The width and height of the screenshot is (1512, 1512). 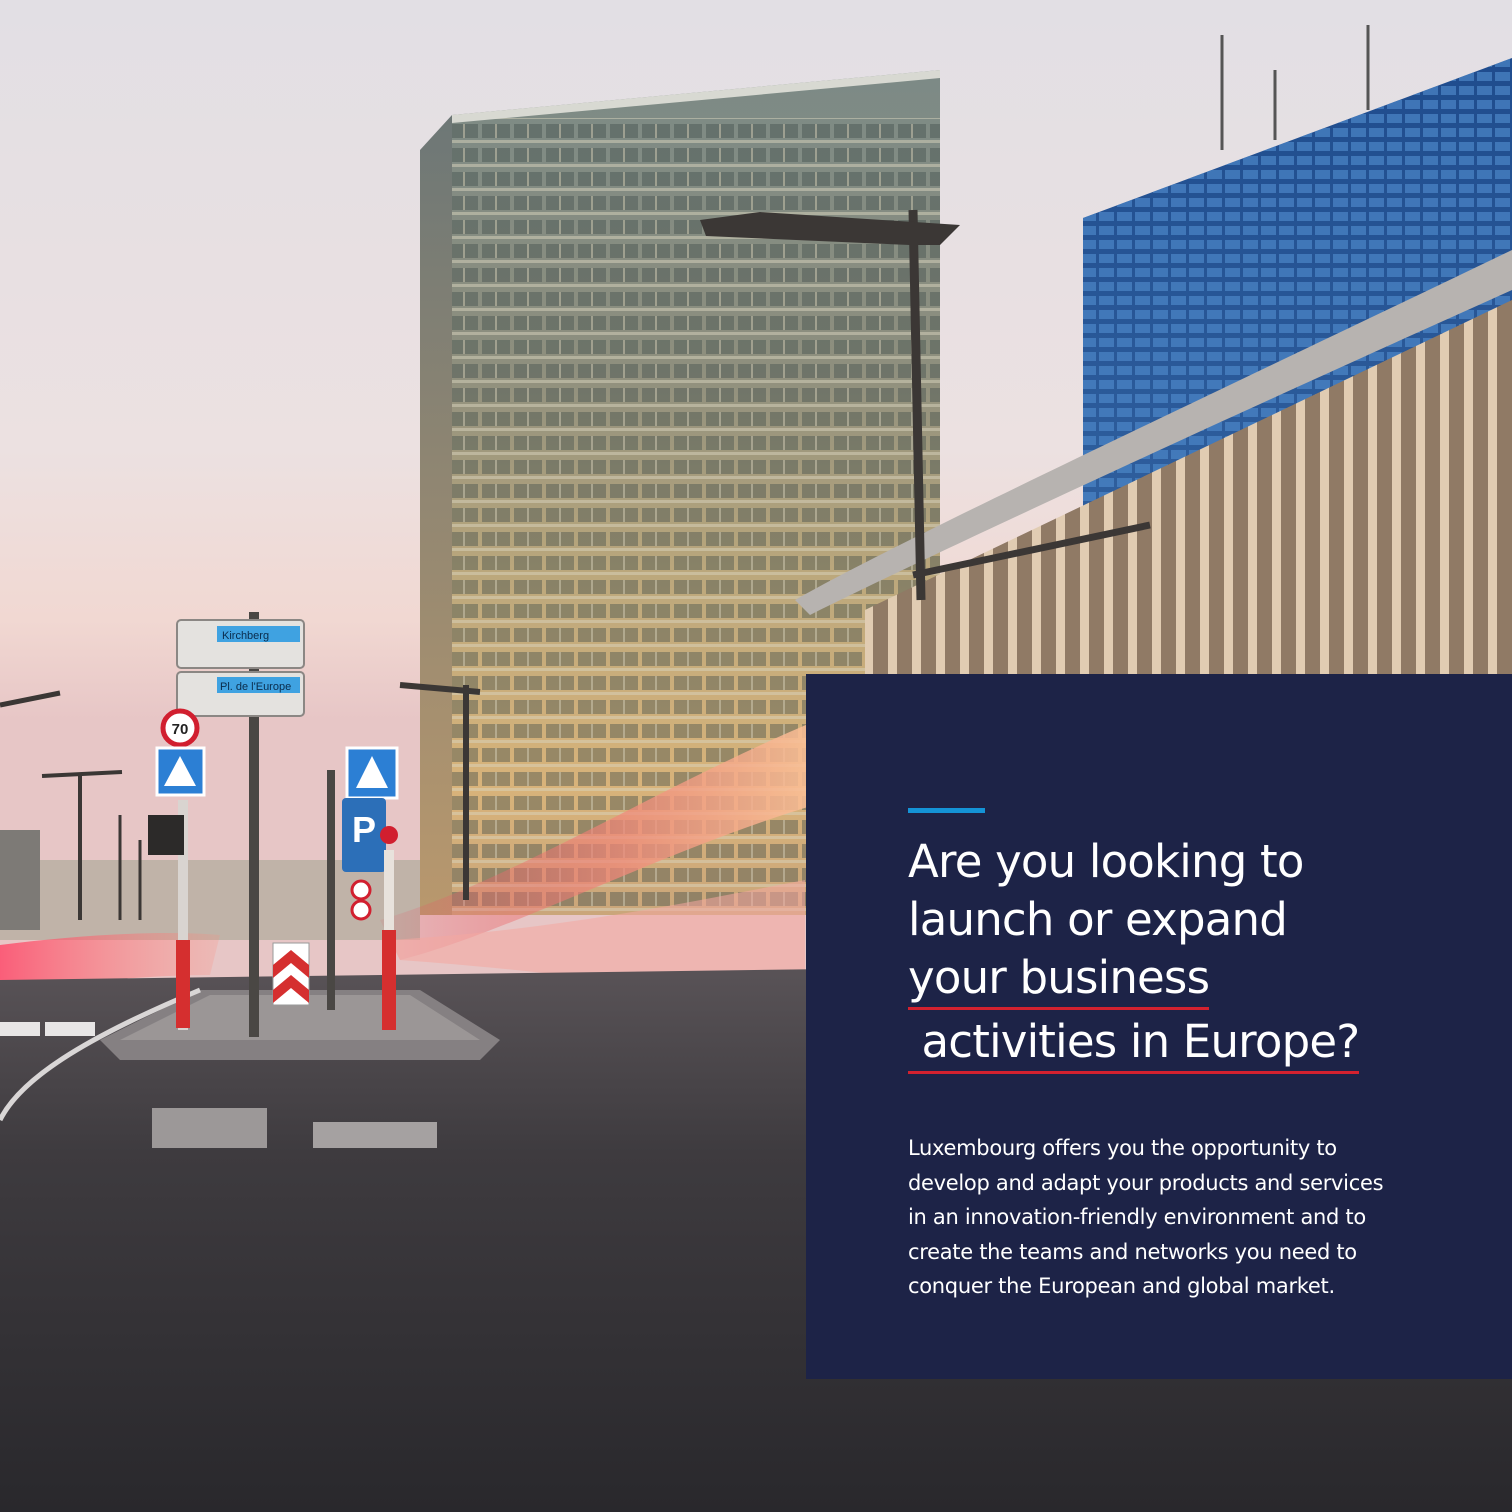 What do you see at coordinates (1134, 1045) in the screenshot?
I see `headline-line-4: activities in Europe?` at bounding box center [1134, 1045].